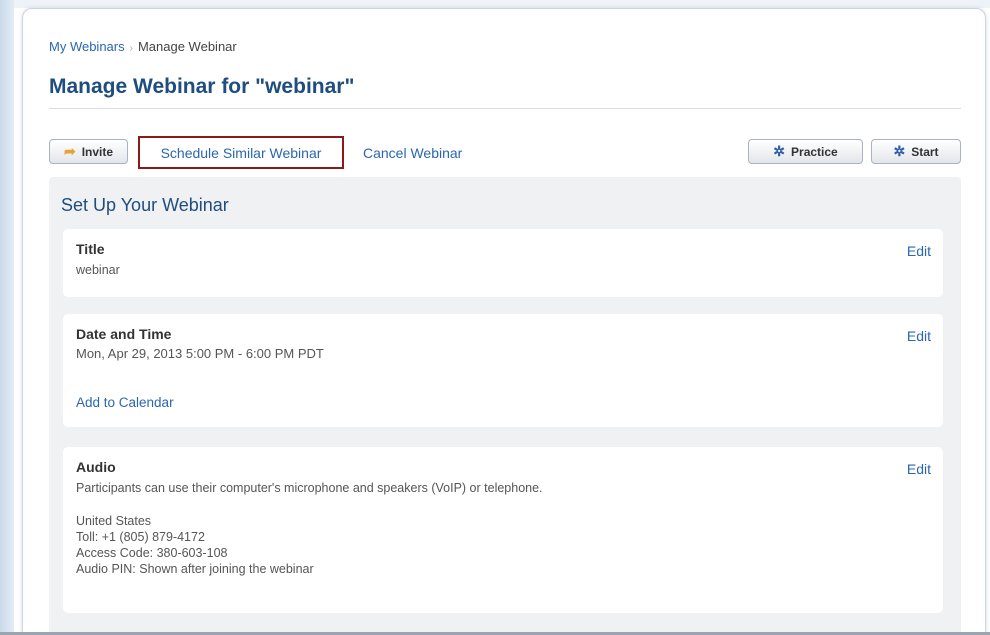 This screenshot has height=635, width=990. What do you see at coordinates (125, 402) in the screenshot?
I see `add-to-calendar-link: Add to Calendar` at bounding box center [125, 402].